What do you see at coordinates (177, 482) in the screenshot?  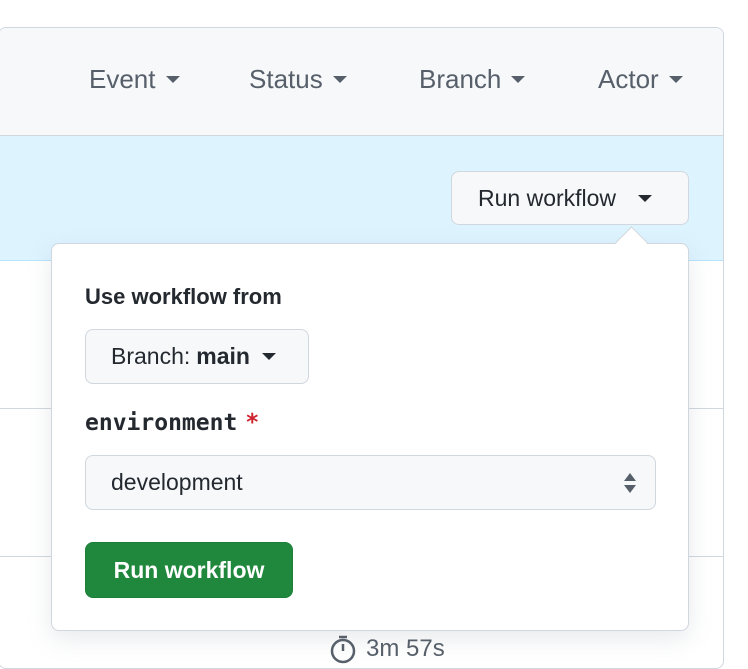 I see `environment-select-value: development` at bounding box center [177, 482].